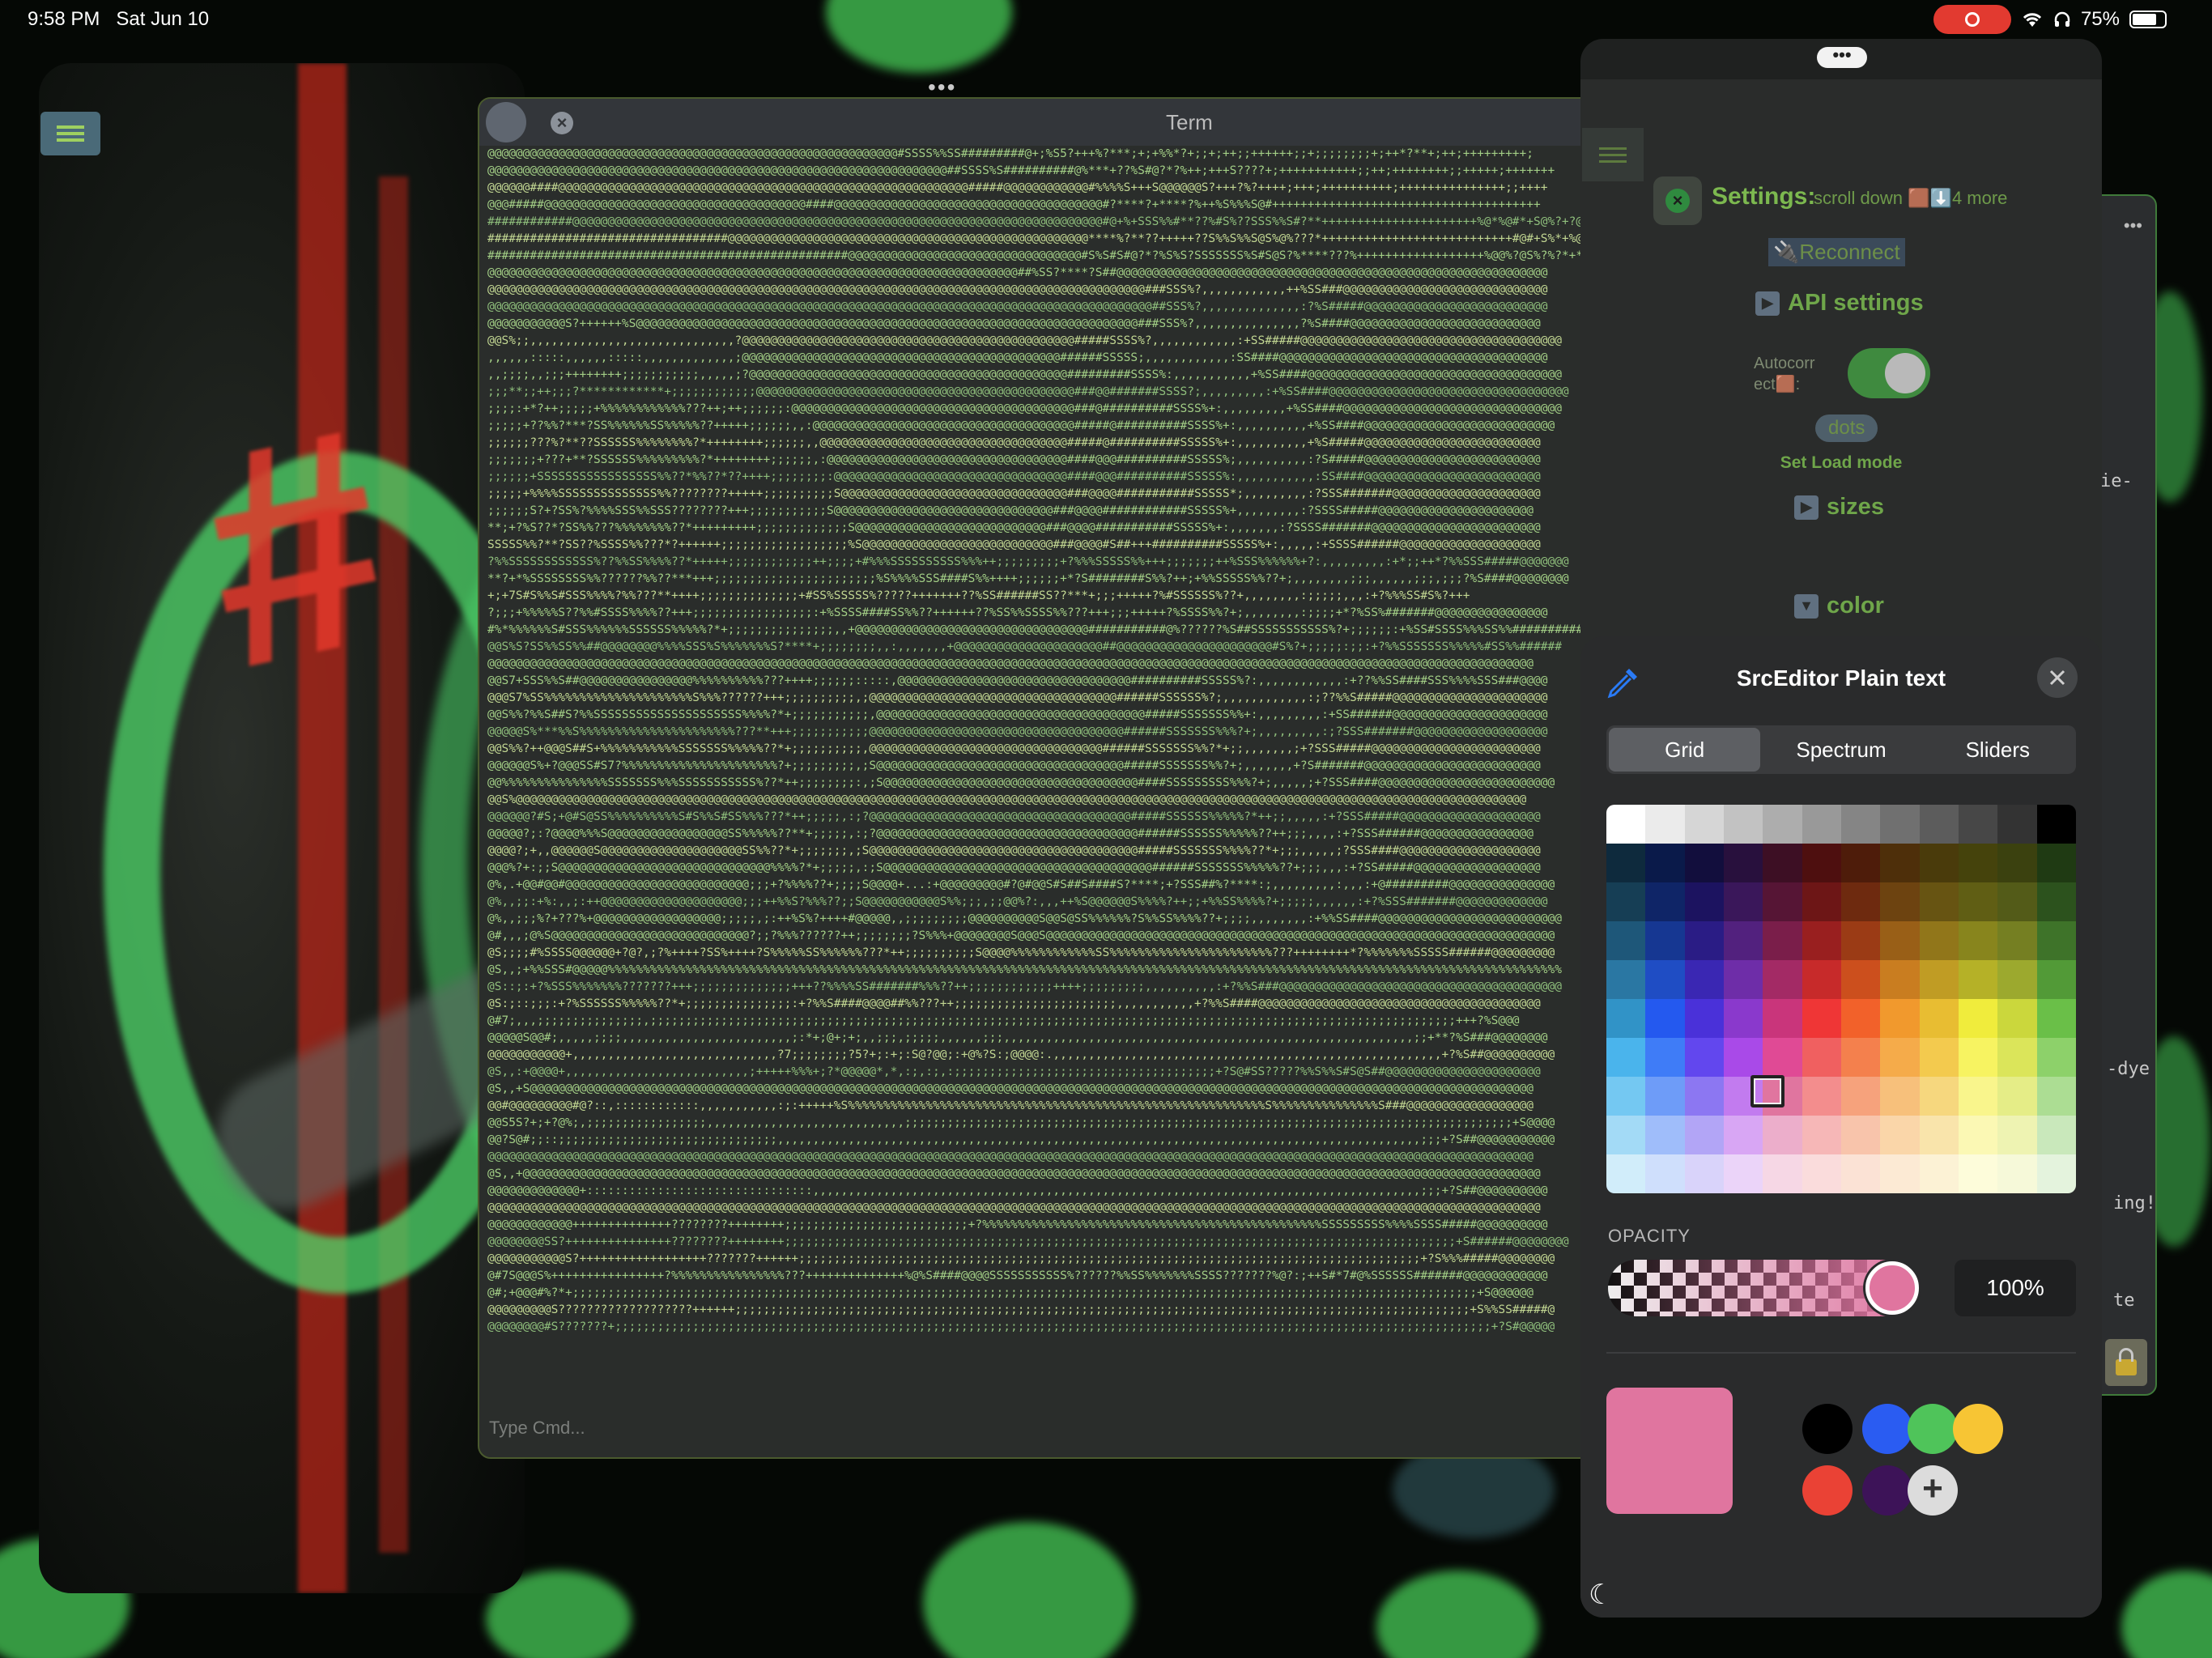 This screenshot has width=2212, height=1658. What do you see at coordinates (975, 1428) in the screenshot?
I see `command-input` at bounding box center [975, 1428].